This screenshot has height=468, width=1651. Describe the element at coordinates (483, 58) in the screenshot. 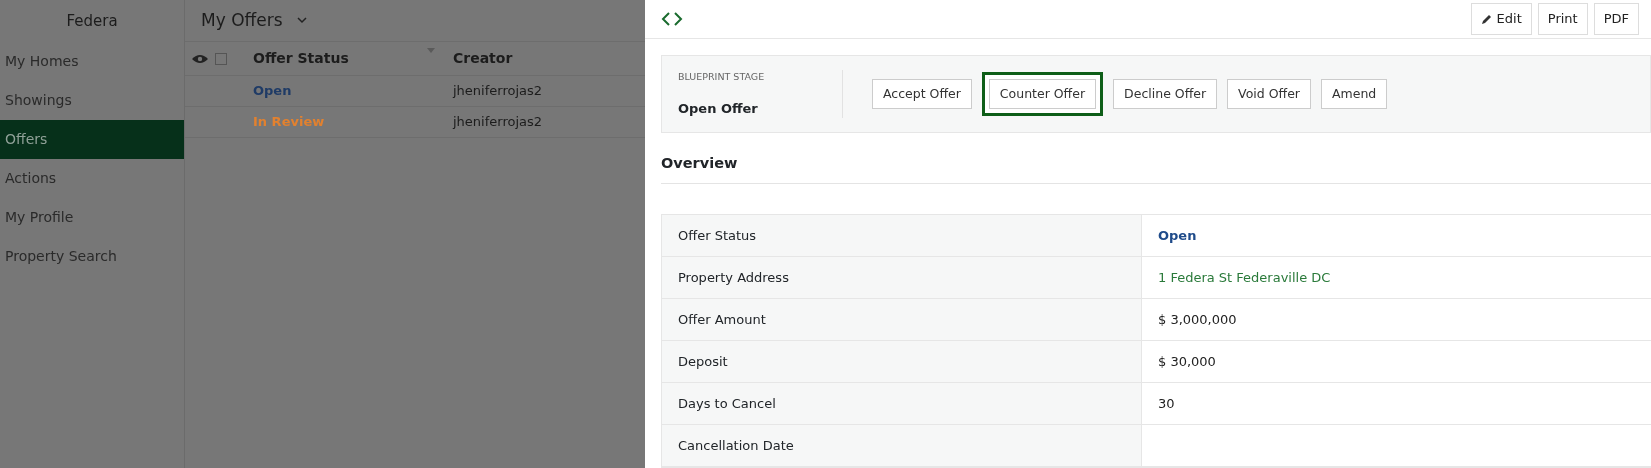

I see `column-header: Creator` at that location.